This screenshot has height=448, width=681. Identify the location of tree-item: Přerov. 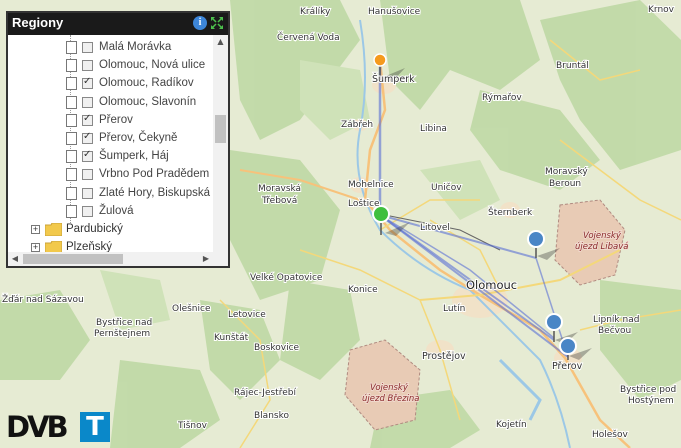
(110, 121).